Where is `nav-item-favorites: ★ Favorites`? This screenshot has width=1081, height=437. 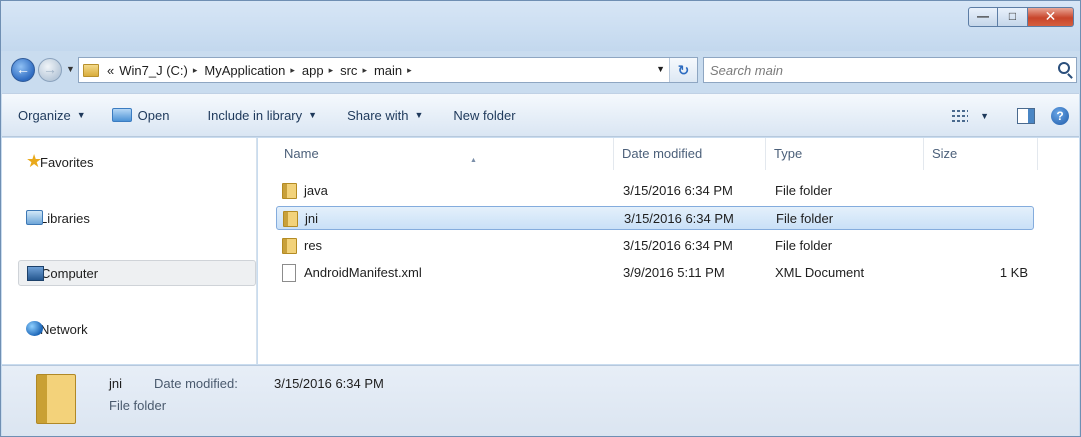 nav-item-favorites: ★ Favorites is located at coordinates (134, 162).